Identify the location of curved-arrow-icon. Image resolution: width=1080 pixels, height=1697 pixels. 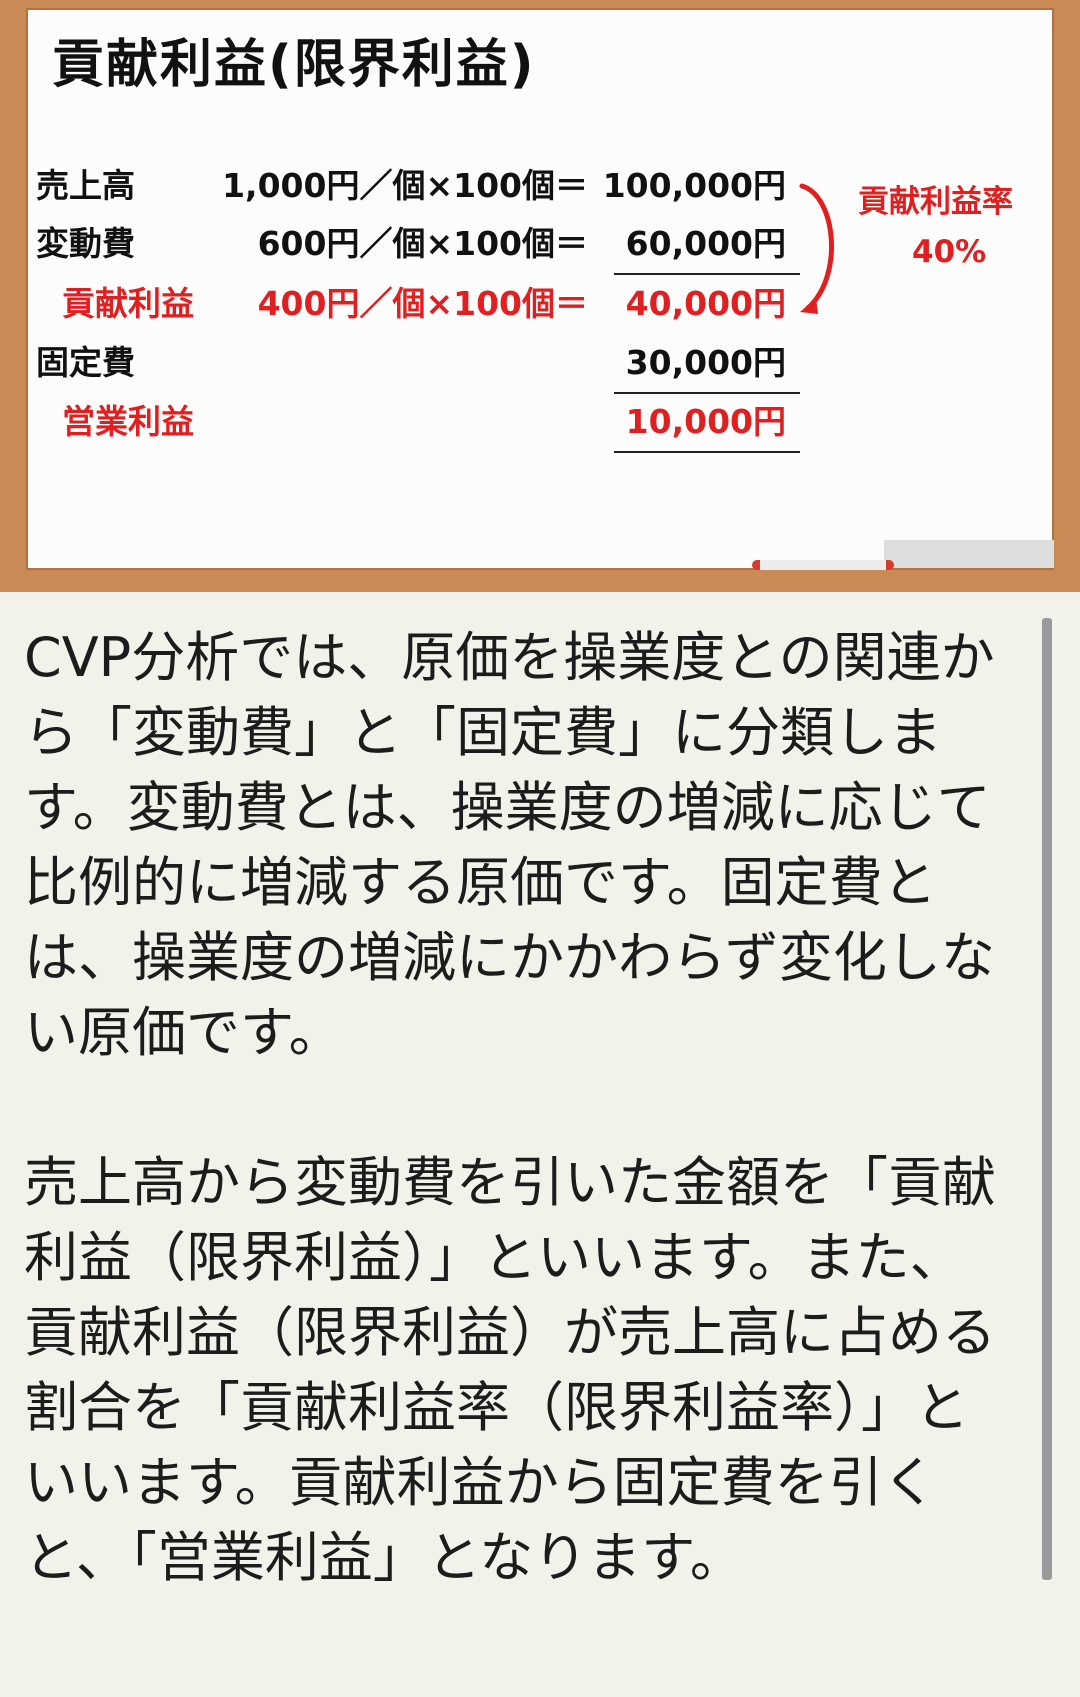
(816, 248).